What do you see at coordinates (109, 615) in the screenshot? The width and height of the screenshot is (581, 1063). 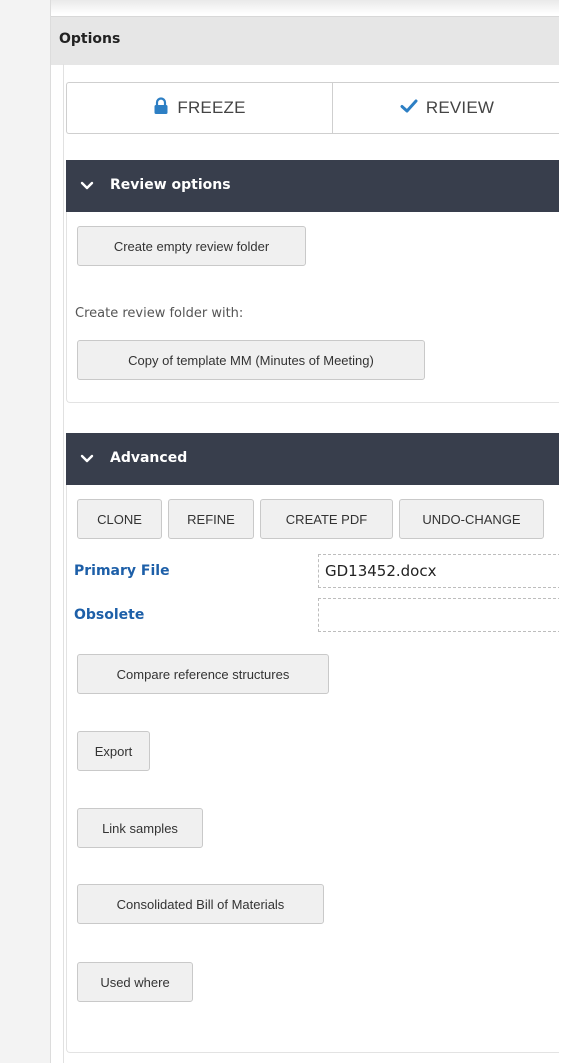 I see `obsolete-label: Obsolete` at bounding box center [109, 615].